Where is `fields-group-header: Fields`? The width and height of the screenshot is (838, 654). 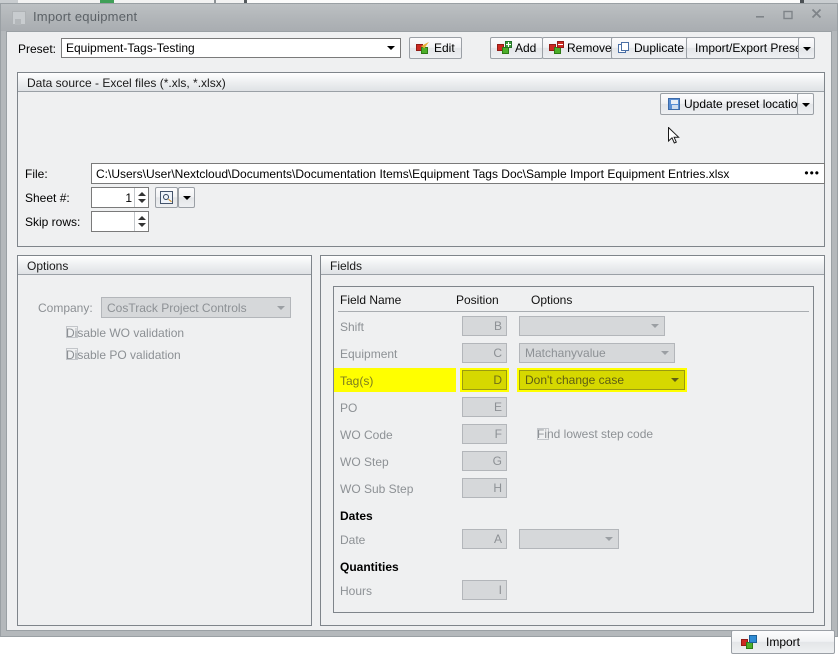 fields-group-header: Fields is located at coordinates (572, 265).